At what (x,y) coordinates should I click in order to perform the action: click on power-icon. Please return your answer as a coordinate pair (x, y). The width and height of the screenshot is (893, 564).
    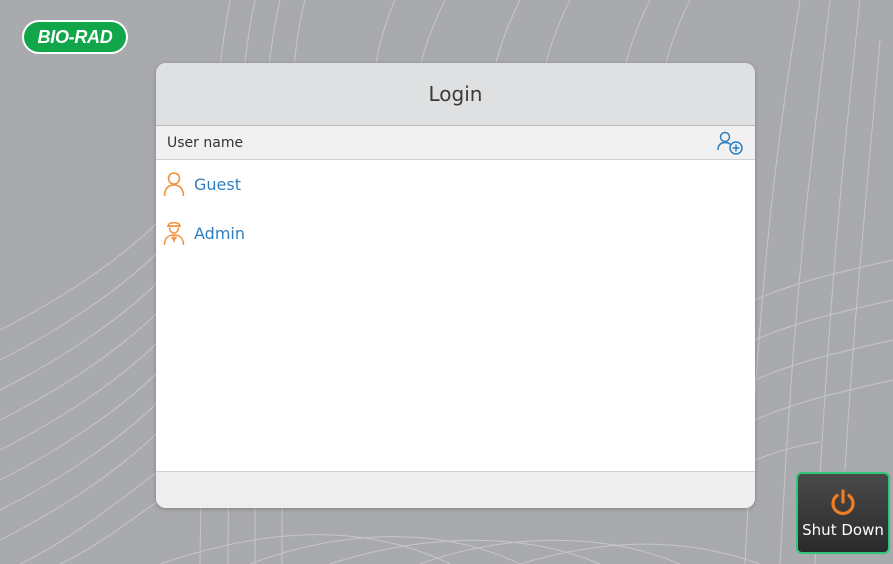
    Looking at the image, I should click on (843, 501).